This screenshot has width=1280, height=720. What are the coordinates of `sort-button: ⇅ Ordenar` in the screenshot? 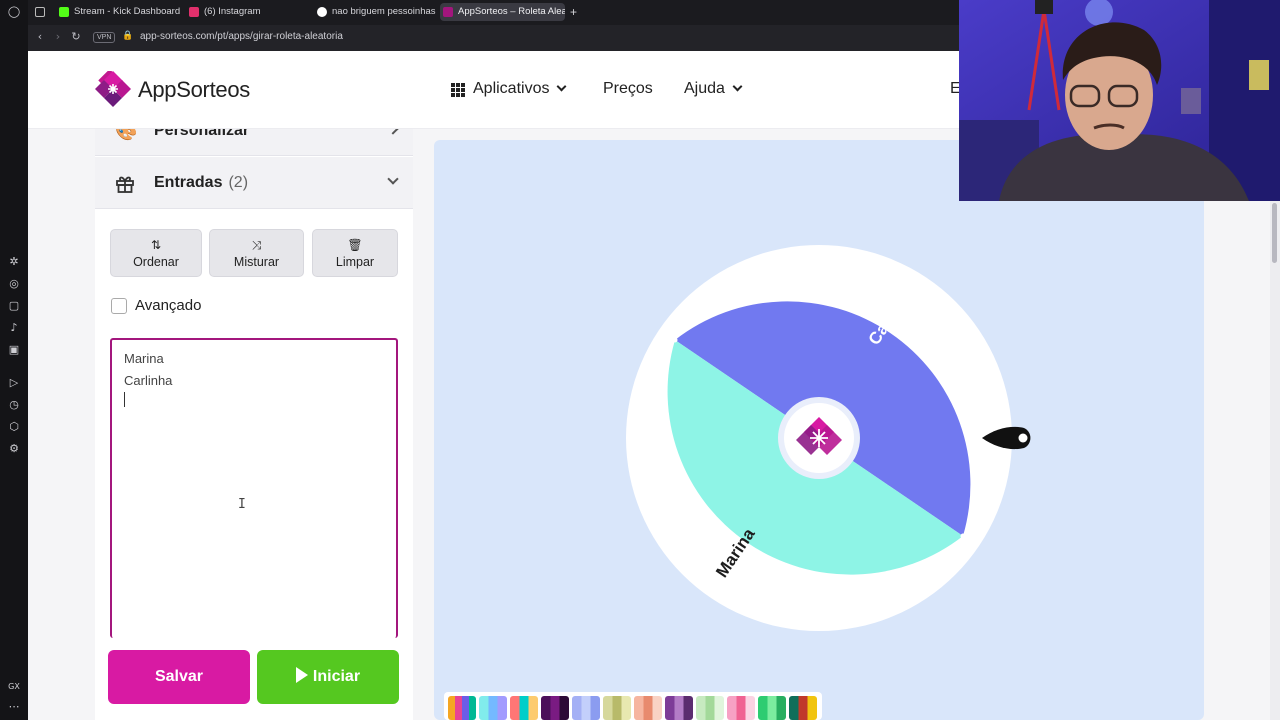 It's located at (156, 253).